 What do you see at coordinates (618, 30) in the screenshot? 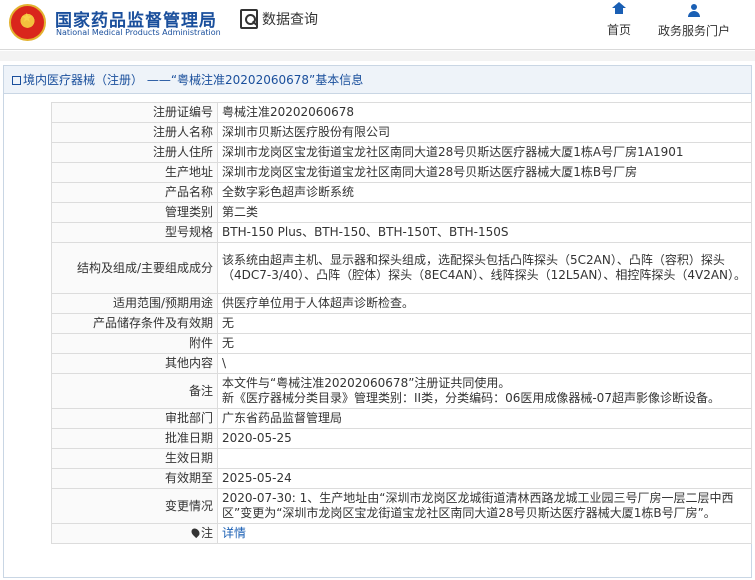
I see `nav-home-label: 首页` at bounding box center [618, 30].